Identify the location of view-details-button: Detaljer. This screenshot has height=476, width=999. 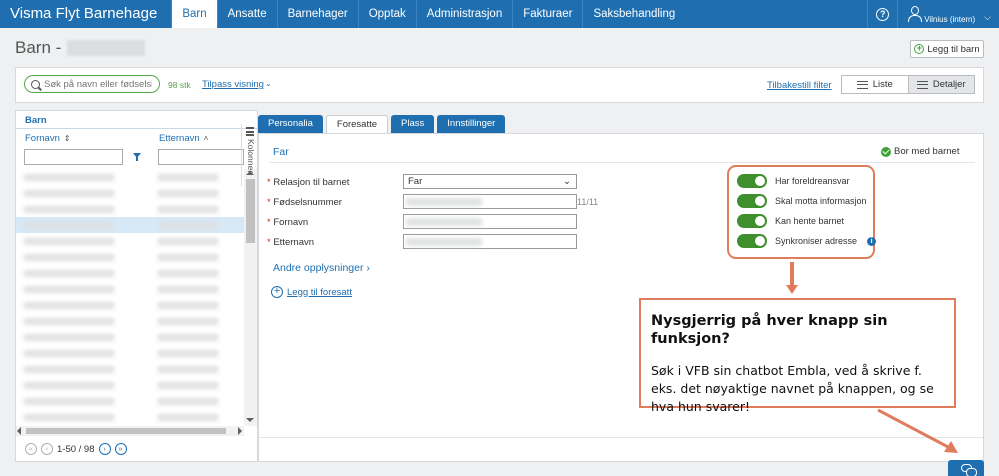
(940, 84).